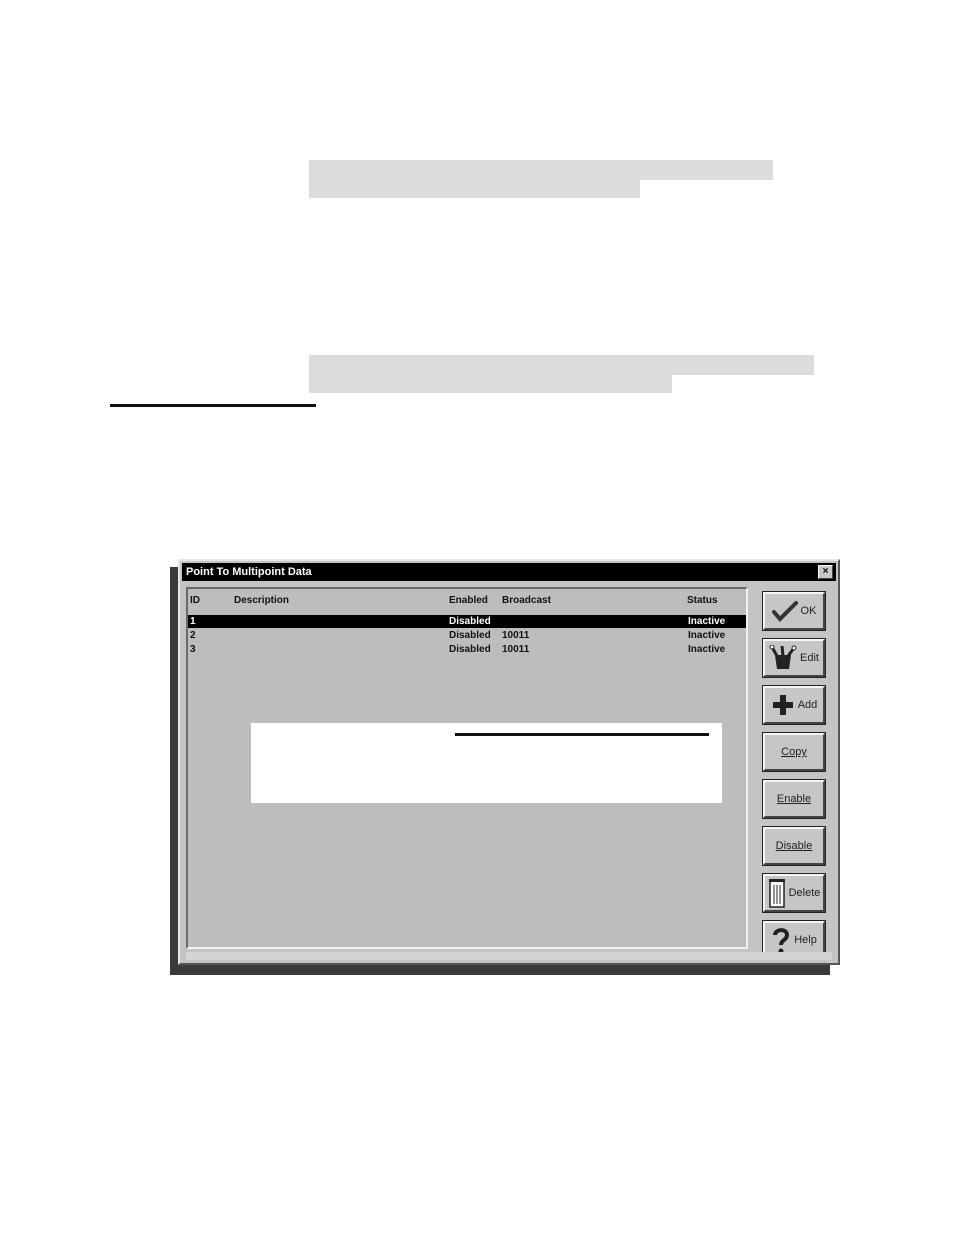 The image size is (954, 1235). I want to click on column-header-broadcast: Broadcast, so click(526, 600).